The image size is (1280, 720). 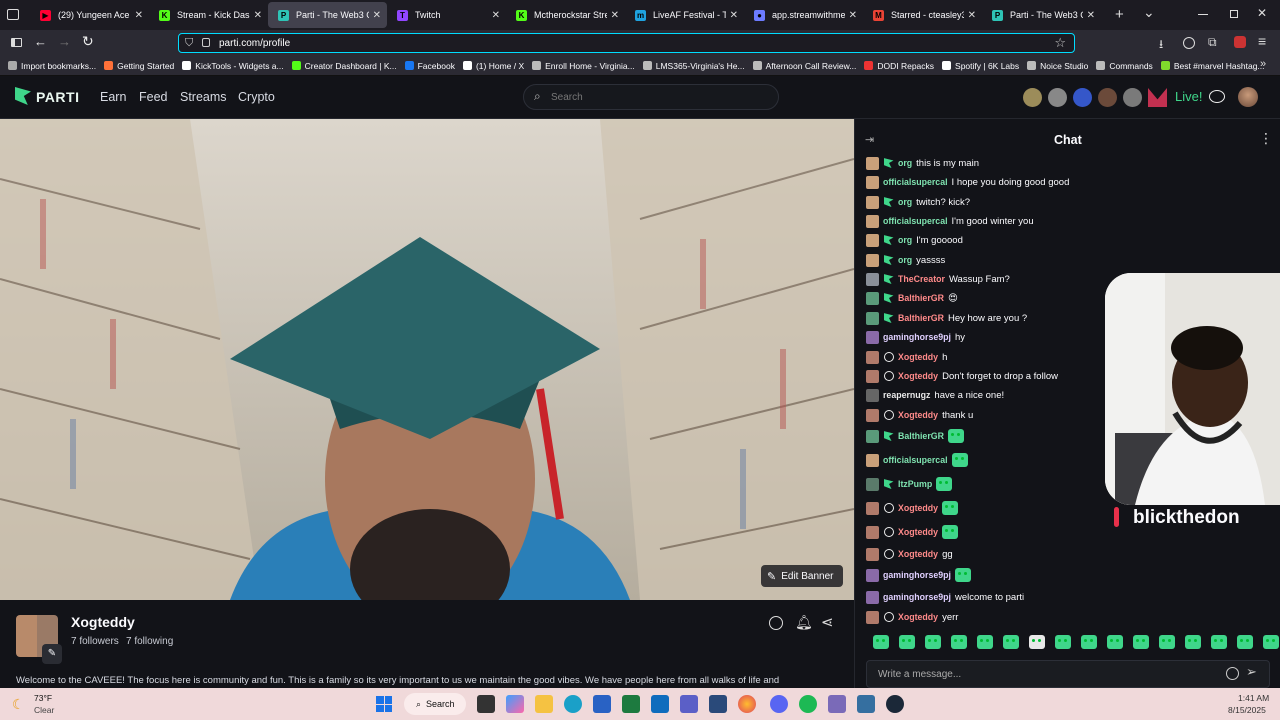 I want to click on chat-input: Write a message... ➢, so click(x=1068, y=674).